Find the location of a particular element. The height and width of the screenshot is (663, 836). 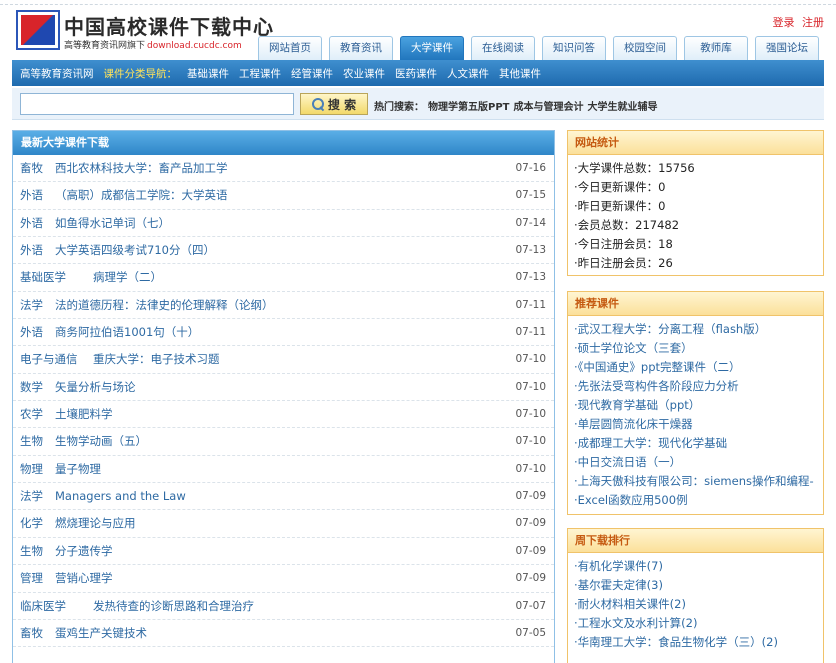

course-title: 矢量分析与场论 is located at coordinates (95, 387).